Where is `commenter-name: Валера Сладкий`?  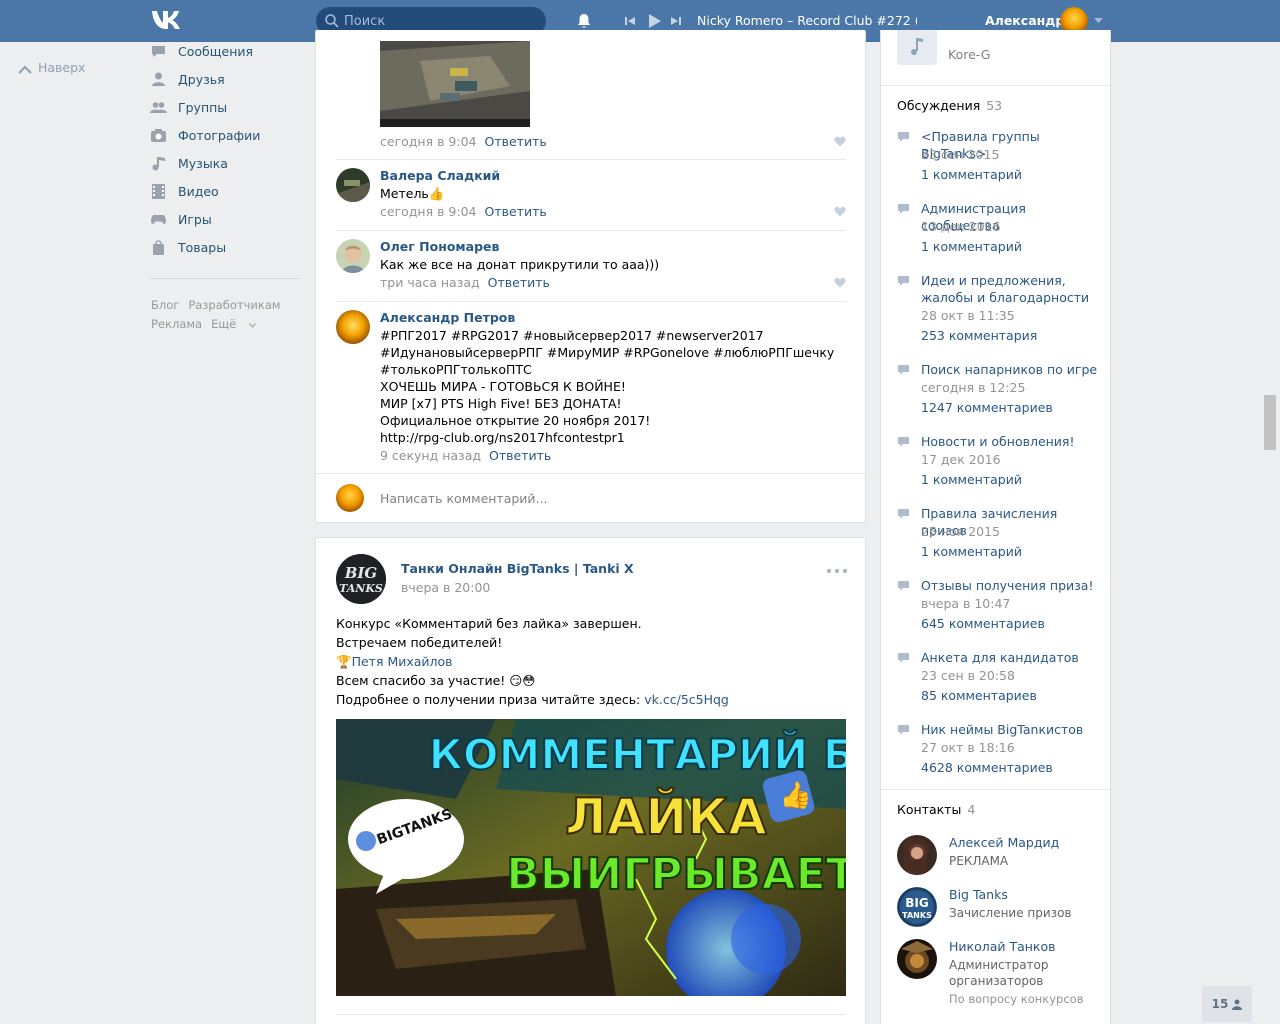
commenter-name: Валера Сладкий is located at coordinates (440, 175).